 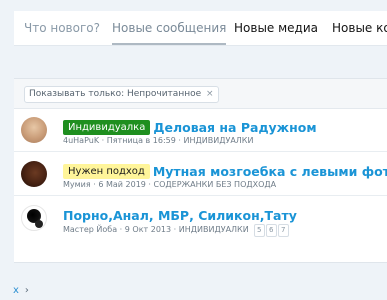 What do you see at coordinates (283, 230) in the screenshot?
I see `page-link: 7` at bounding box center [283, 230].